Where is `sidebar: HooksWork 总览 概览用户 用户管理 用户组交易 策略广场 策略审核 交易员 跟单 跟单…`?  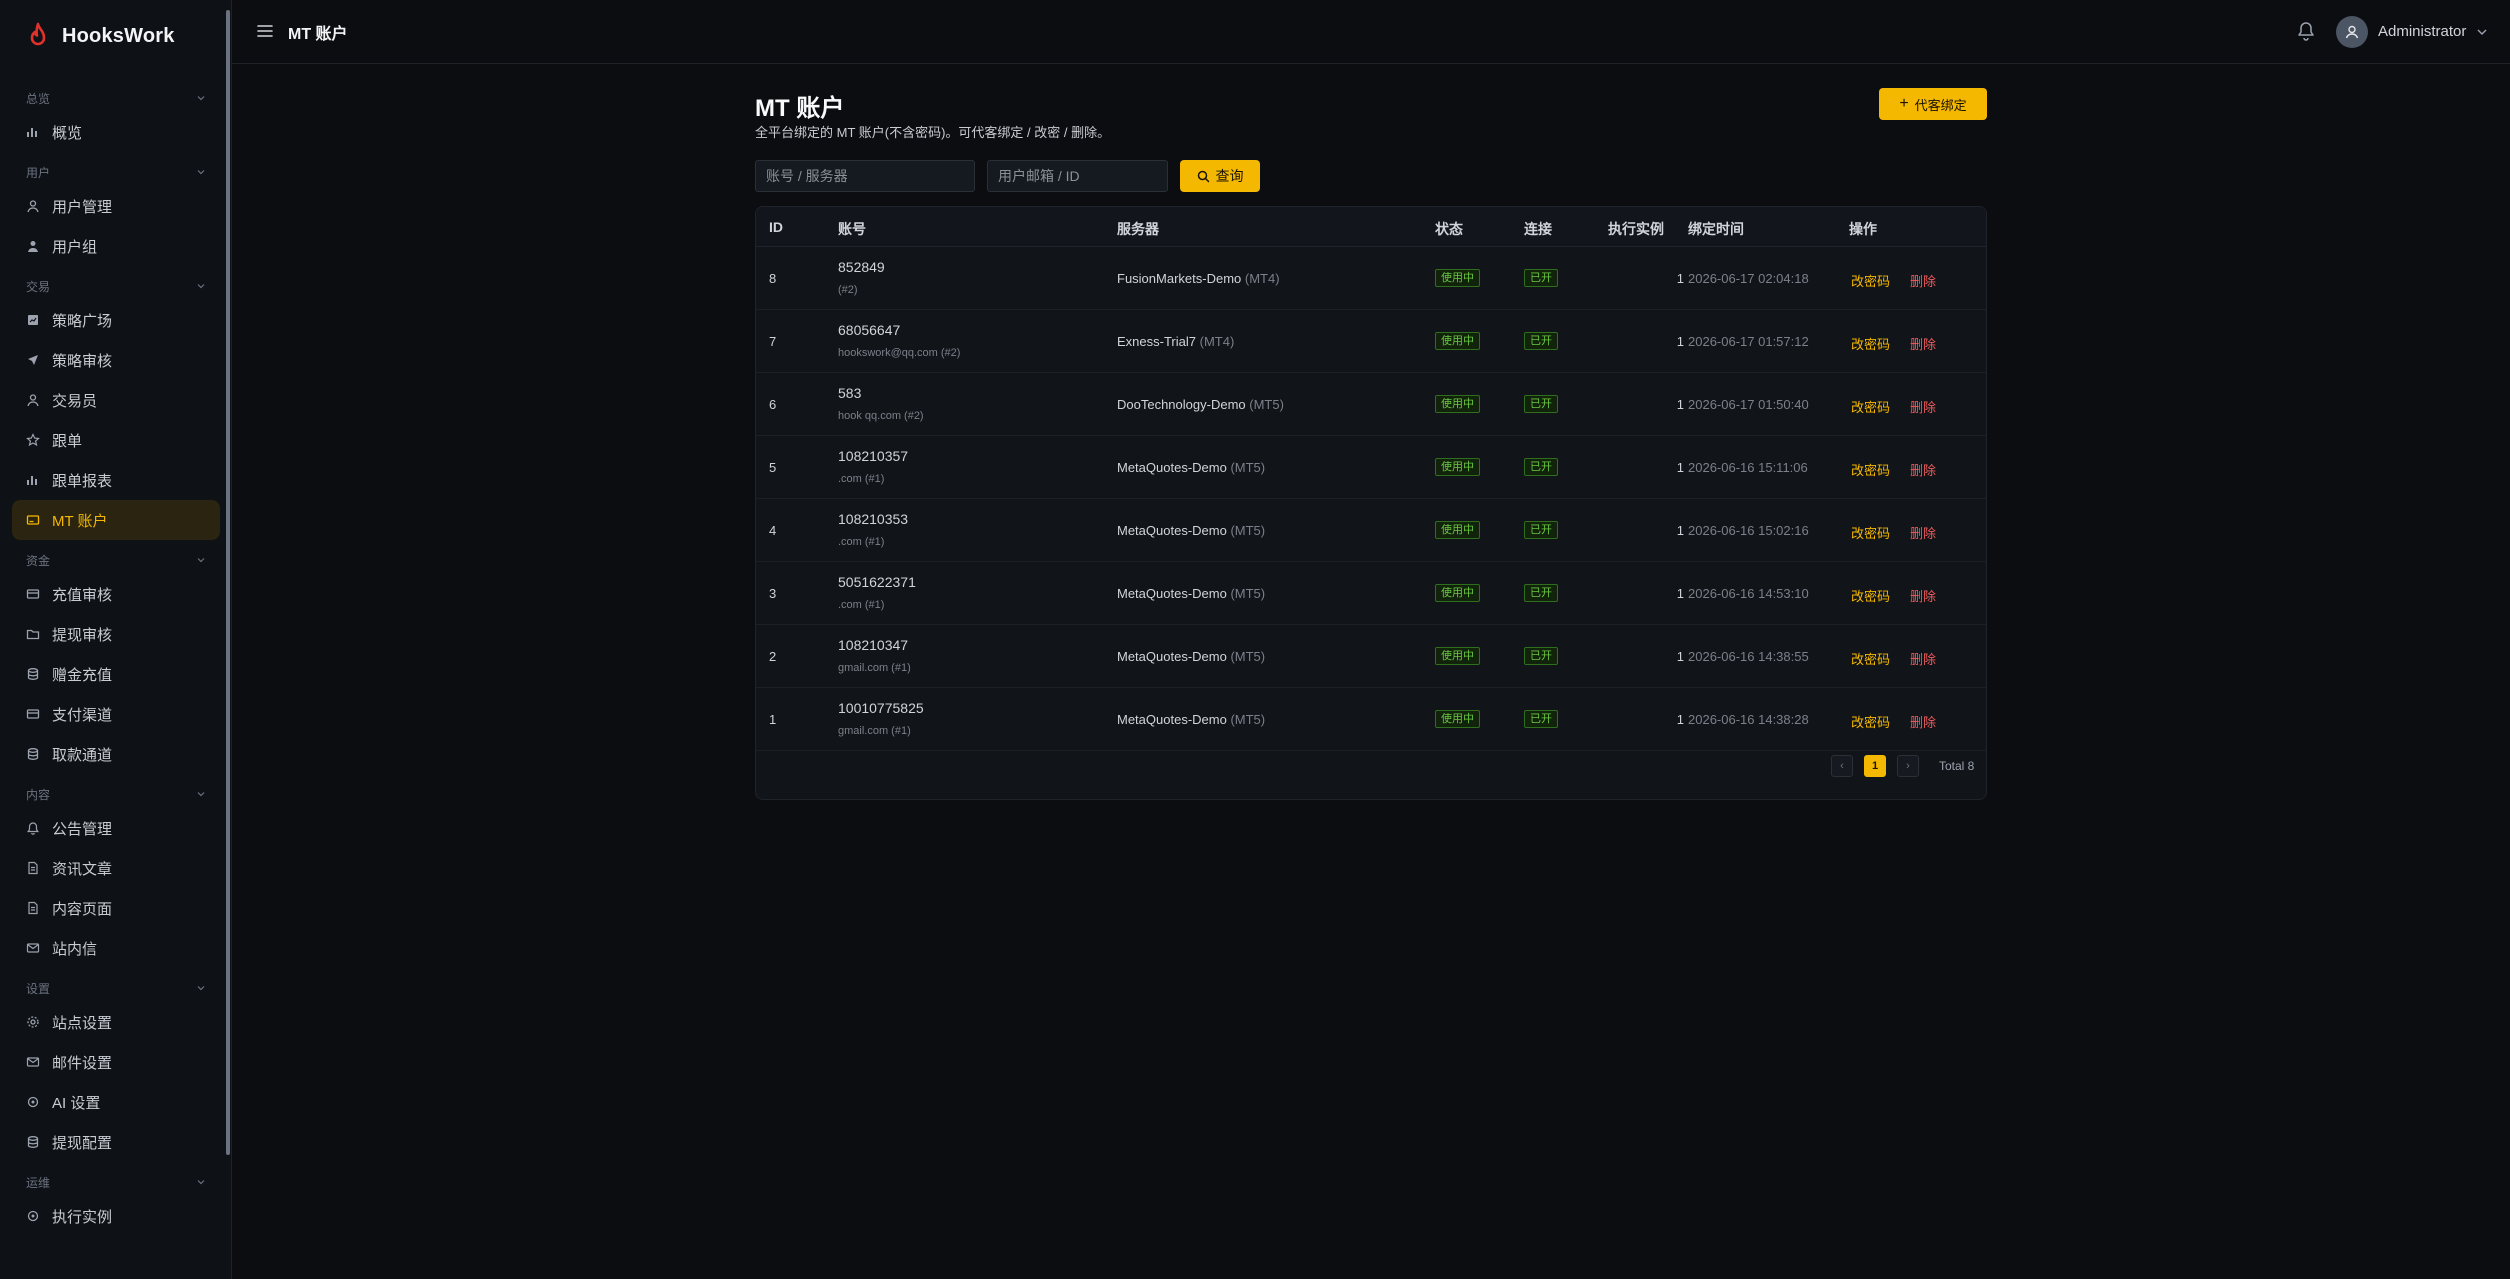
sidebar: HooksWork 总览 概览用户 用户管理 用户组交易 策略广场 策略审核 交易员 跟单 跟单… is located at coordinates (116, 639).